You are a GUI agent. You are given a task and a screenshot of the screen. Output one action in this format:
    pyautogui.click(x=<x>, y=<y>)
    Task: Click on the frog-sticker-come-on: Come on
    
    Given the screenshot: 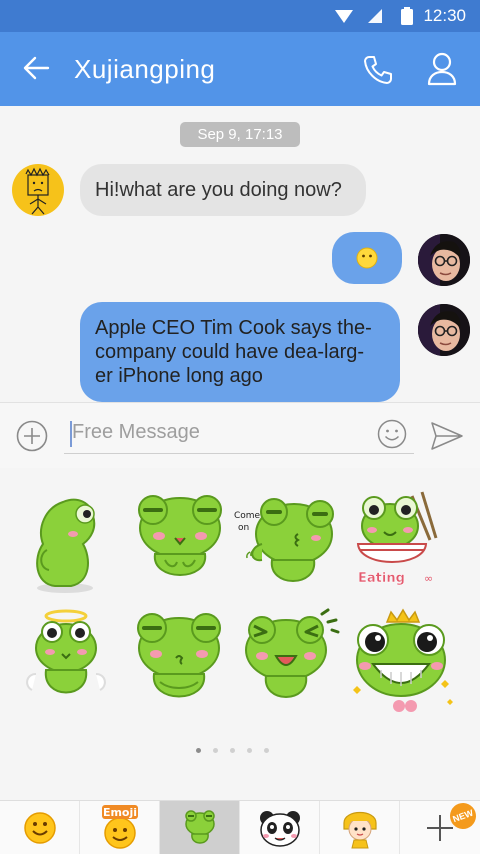 What is the action you would take?
    pyautogui.click(x=287, y=543)
    